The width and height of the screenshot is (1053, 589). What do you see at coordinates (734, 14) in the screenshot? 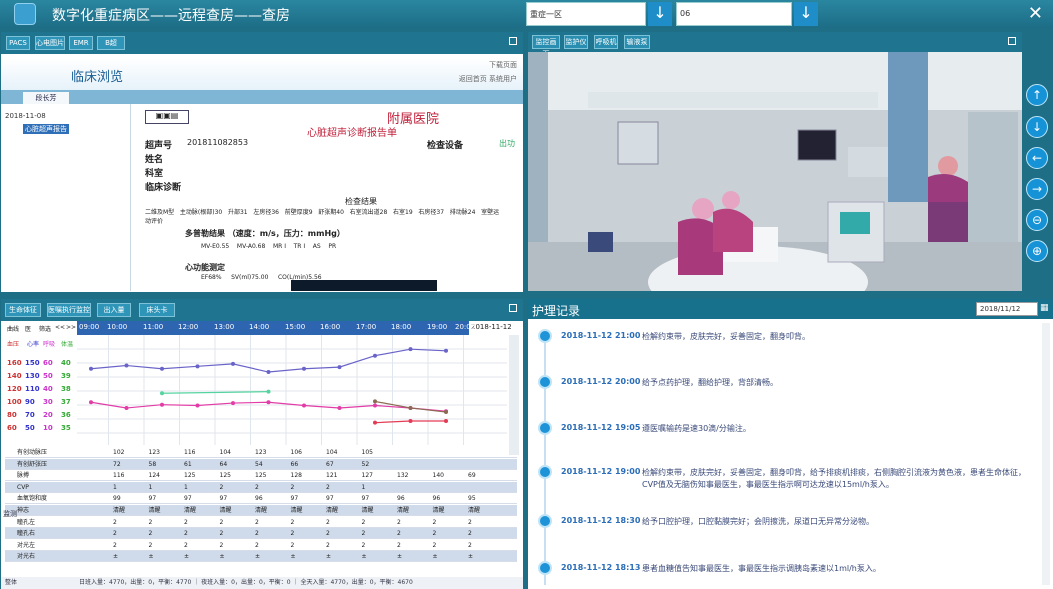
I see `bed-select: 06` at bounding box center [734, 14].